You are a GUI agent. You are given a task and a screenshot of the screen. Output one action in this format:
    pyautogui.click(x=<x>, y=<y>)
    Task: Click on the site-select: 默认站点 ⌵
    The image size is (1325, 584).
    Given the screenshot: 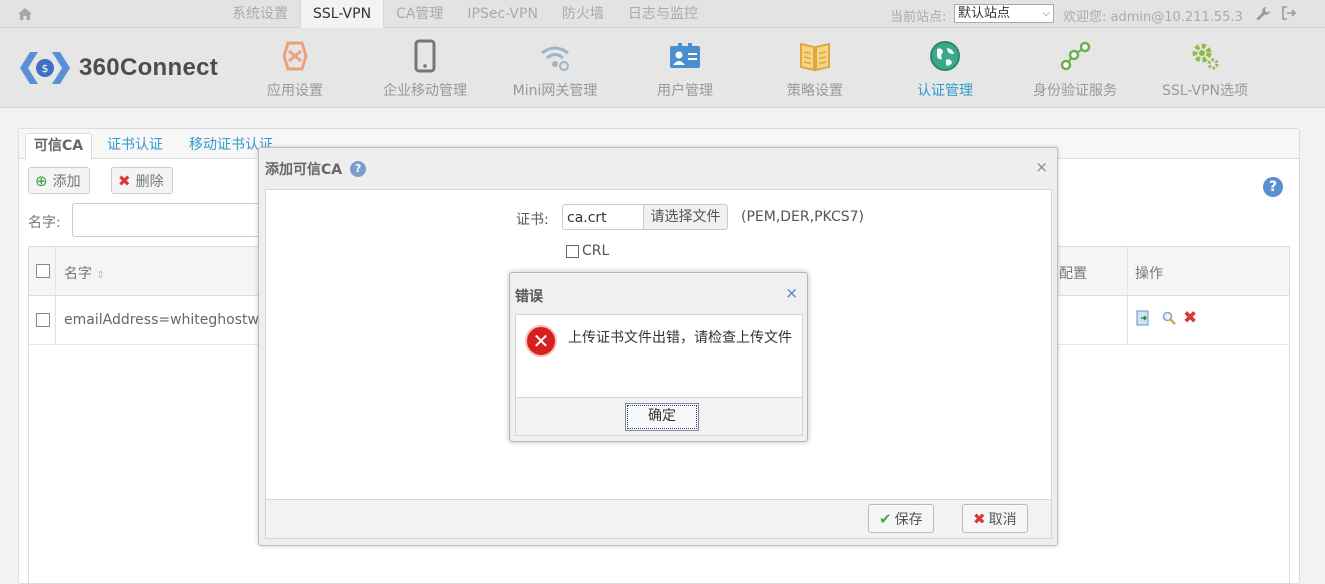 What is the action you would take?
    pyautogui.click(x=1004, y=13)
    